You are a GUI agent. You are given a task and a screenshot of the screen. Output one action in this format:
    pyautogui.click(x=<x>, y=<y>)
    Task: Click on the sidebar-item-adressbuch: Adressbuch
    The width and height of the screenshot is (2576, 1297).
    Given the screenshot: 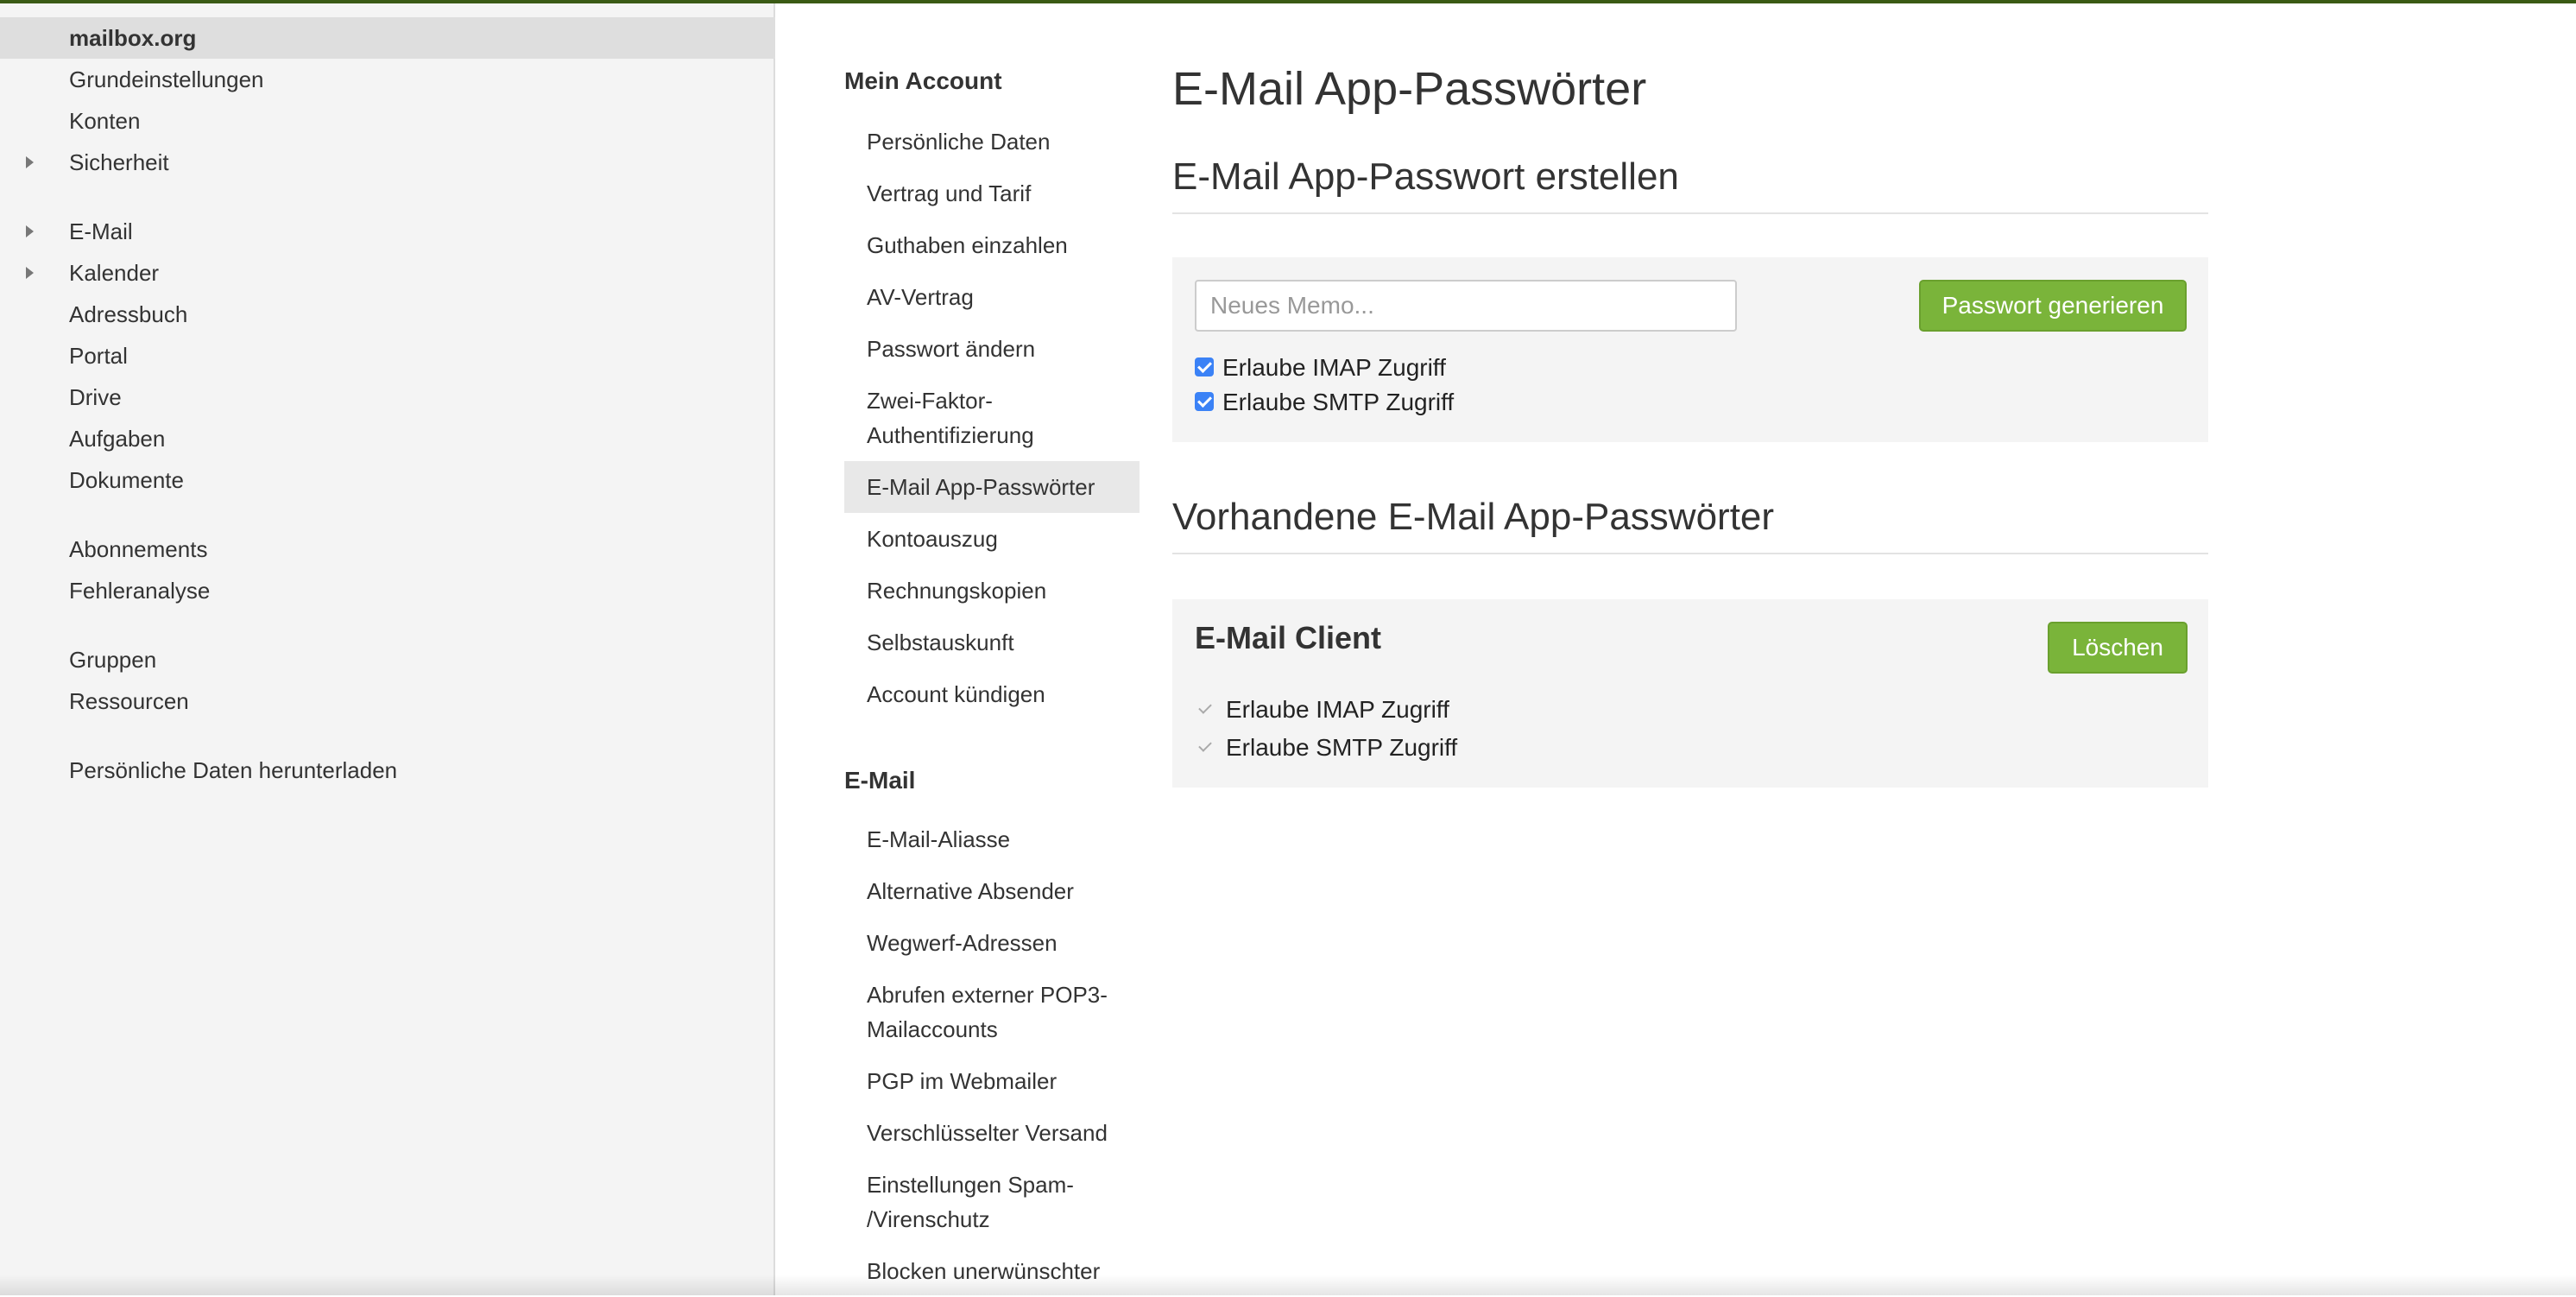 What is the action you would take?
    pyautogui.click(x=387, y=314)
    